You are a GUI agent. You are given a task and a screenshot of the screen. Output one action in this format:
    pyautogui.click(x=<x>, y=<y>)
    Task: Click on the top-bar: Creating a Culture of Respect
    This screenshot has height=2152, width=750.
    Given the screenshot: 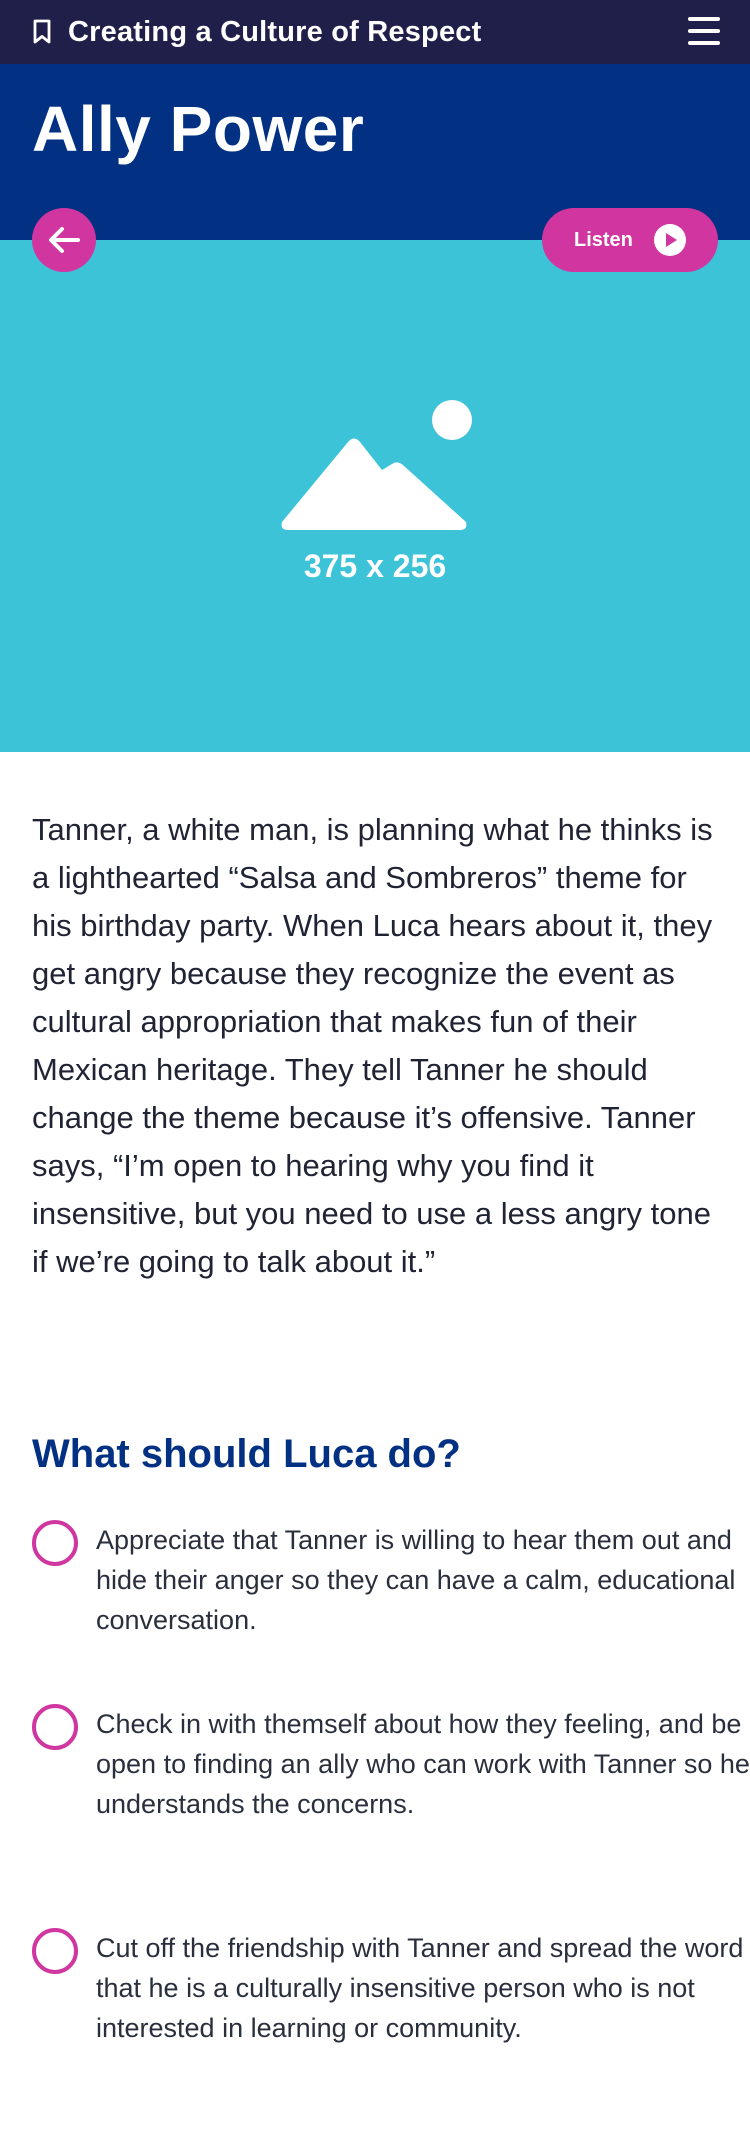 What is the action you would take?
    pyautogui.click(x=375, y=32)
    